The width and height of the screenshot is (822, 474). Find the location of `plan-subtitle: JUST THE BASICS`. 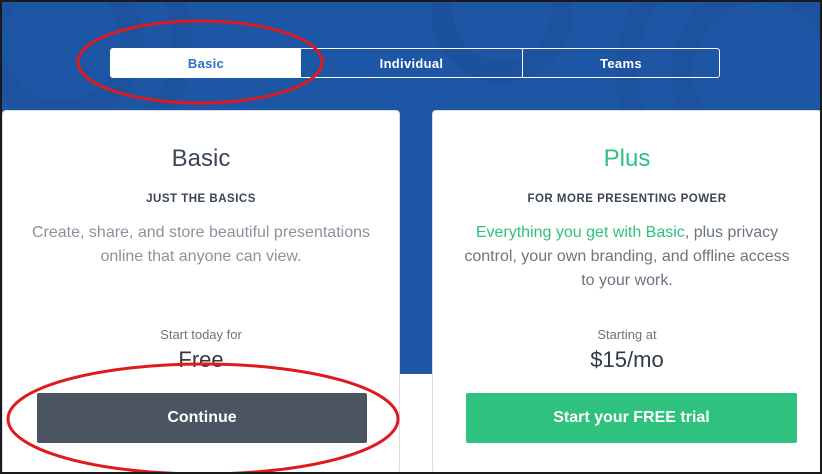

plan-subtitle: JUST THE BASICS is located at coordinates (201, 199).